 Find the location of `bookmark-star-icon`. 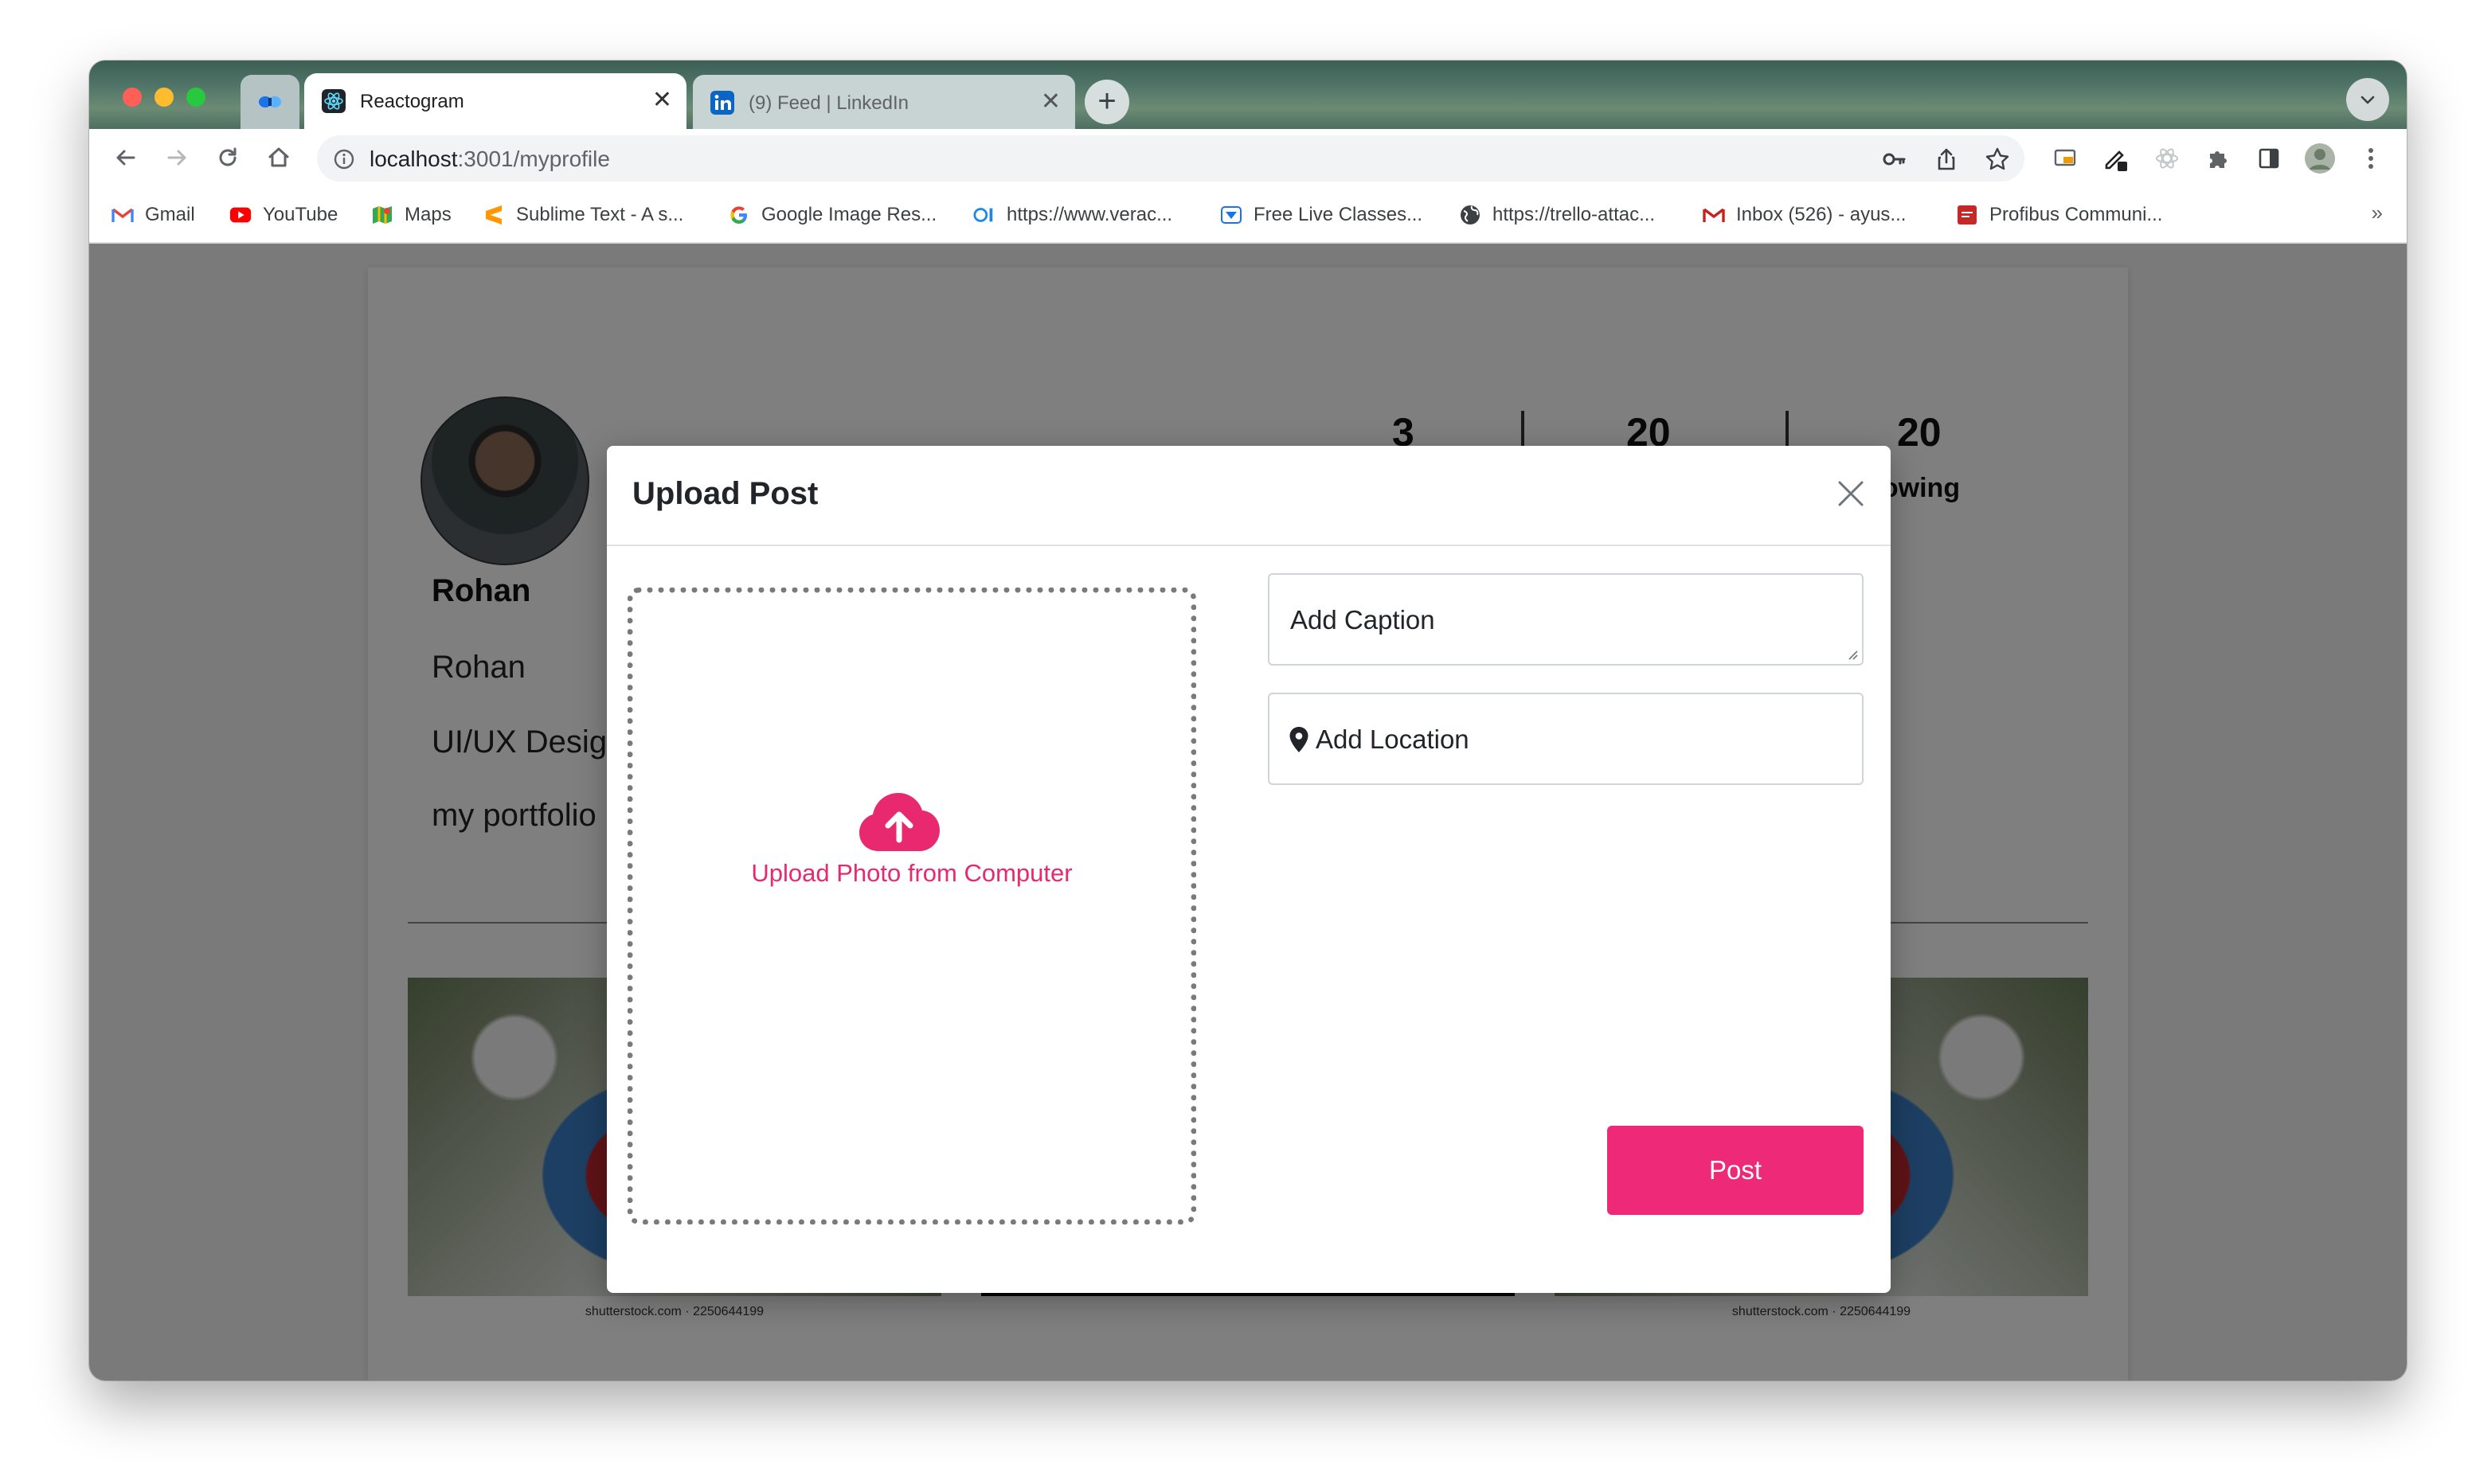

bookmark-star-icon is located at coordinates (1997, 159).